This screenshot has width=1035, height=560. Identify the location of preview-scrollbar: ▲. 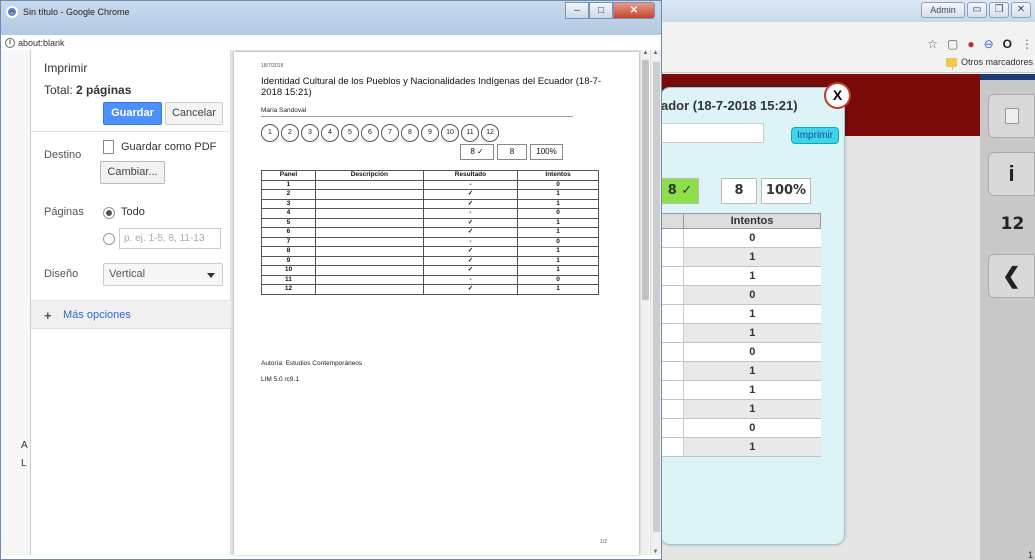
(644, 302).